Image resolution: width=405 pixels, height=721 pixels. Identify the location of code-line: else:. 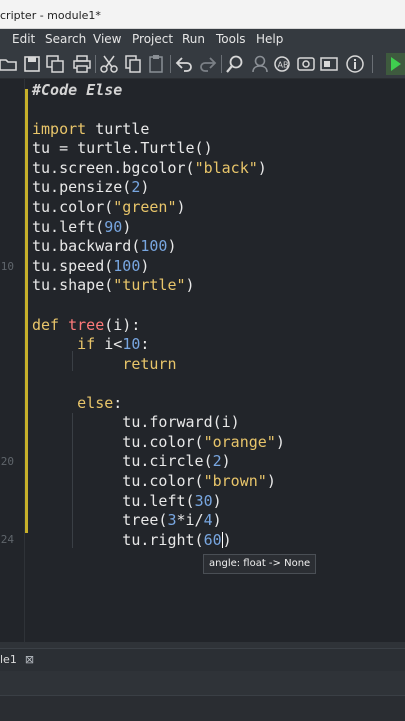
(100, 403).